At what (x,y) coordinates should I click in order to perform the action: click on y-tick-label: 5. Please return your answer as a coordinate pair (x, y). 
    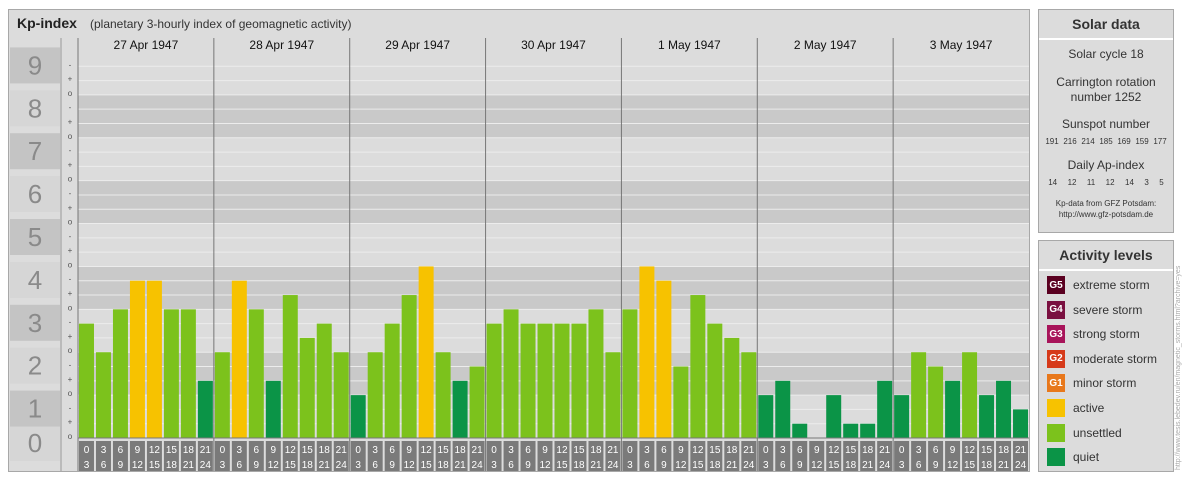
    Looking at the image, I should click on (35, 237).